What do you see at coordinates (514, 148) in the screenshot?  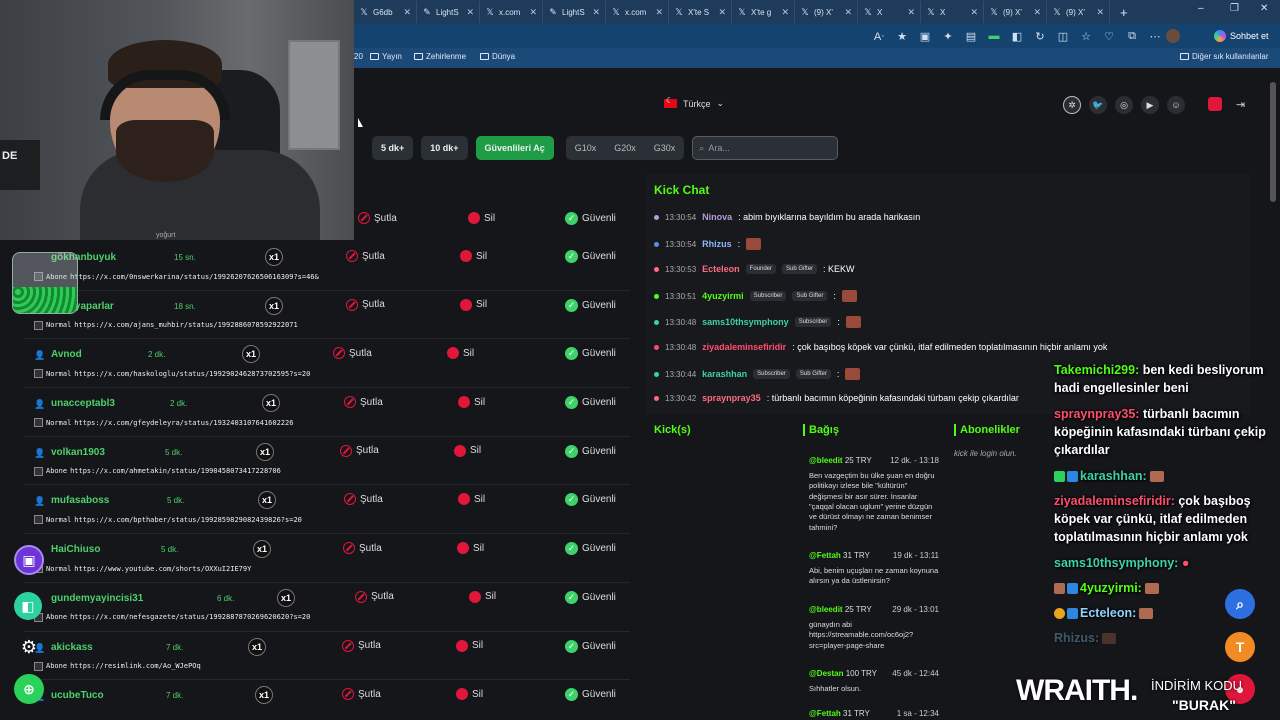 I see `open-safe-button: Güvenlileri Aç` at bounding box center [514, 148].